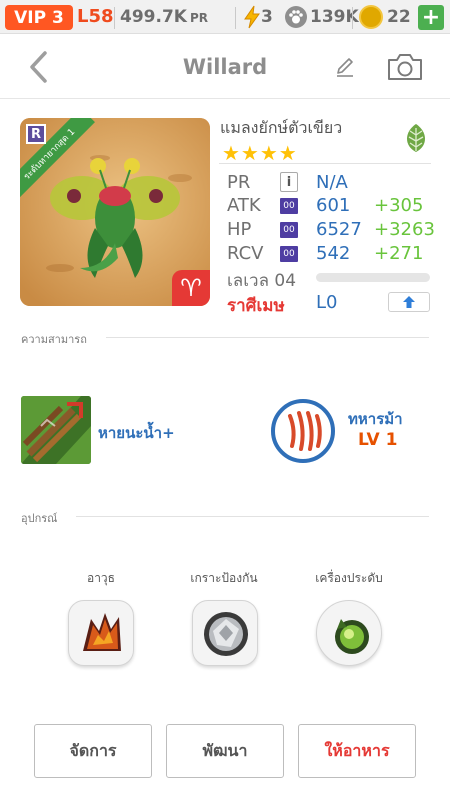  Describe the element at coordinates (352, 636) in the screenshot. I see `gem-accessory-icon` at that location.